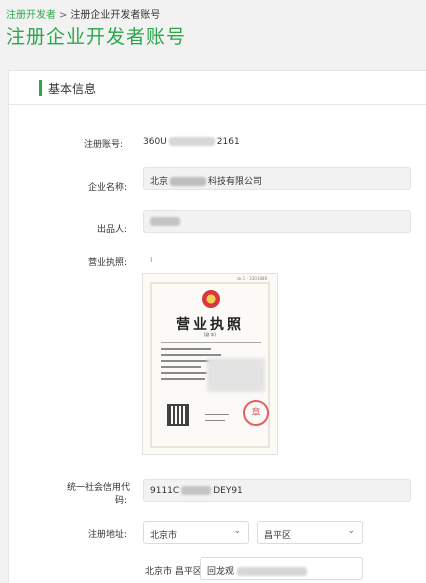 The width and height of the screenshot is (426, 583). What do you see at coordinates (277, 221) in the screenshot?
I see `publisher-field` at bounding box center [277, 221].